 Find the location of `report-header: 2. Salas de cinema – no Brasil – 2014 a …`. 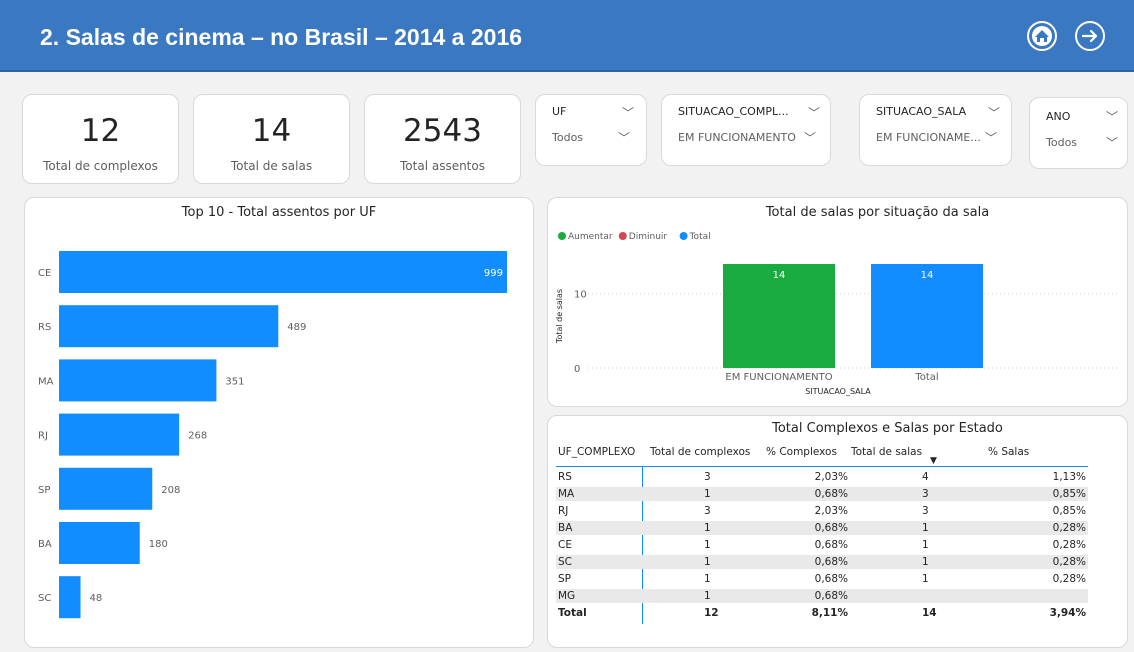

report-header: 2. Salas de cinema – no Brasil – 2014 a … is located at coordinates (567, 36).